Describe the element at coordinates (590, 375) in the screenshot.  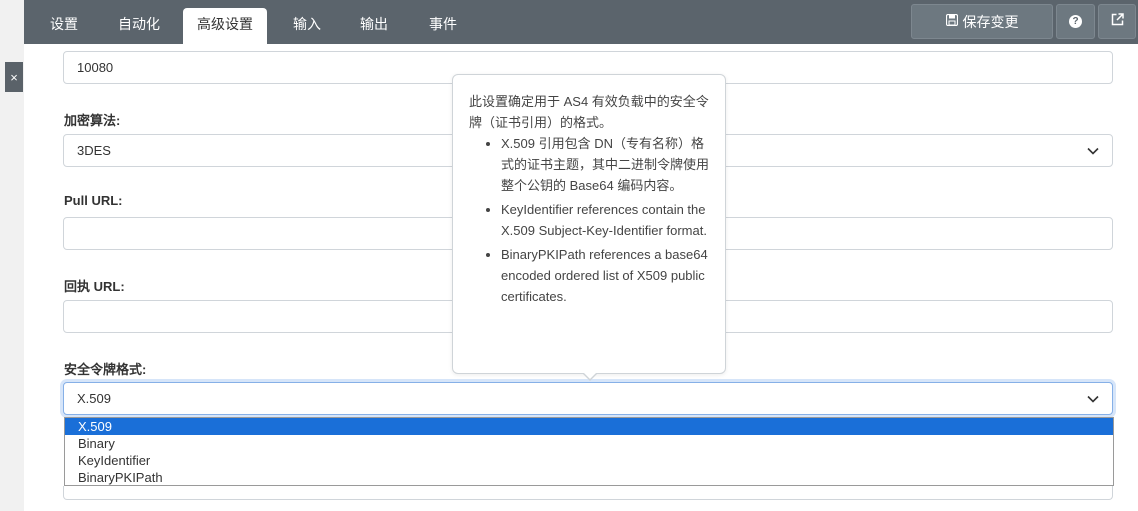
I see `tooltip-arrow-fill` at that location.